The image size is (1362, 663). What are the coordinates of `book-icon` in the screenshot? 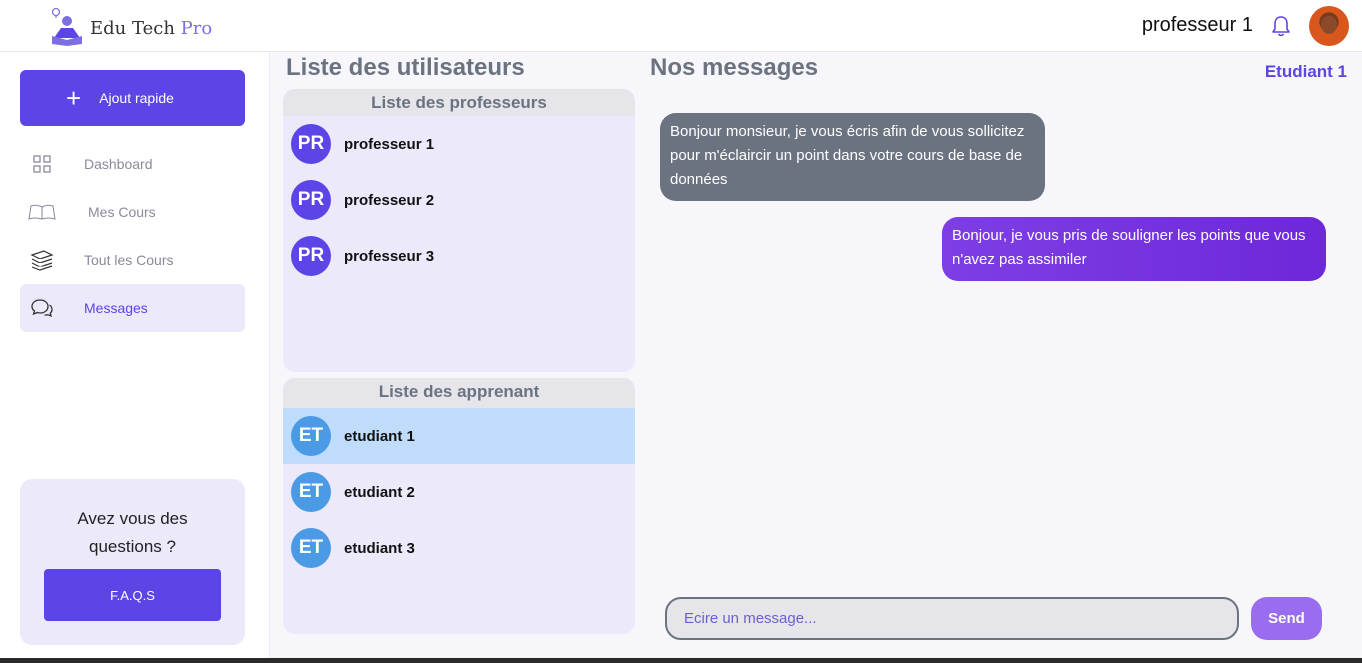 It's located at (42, 212).